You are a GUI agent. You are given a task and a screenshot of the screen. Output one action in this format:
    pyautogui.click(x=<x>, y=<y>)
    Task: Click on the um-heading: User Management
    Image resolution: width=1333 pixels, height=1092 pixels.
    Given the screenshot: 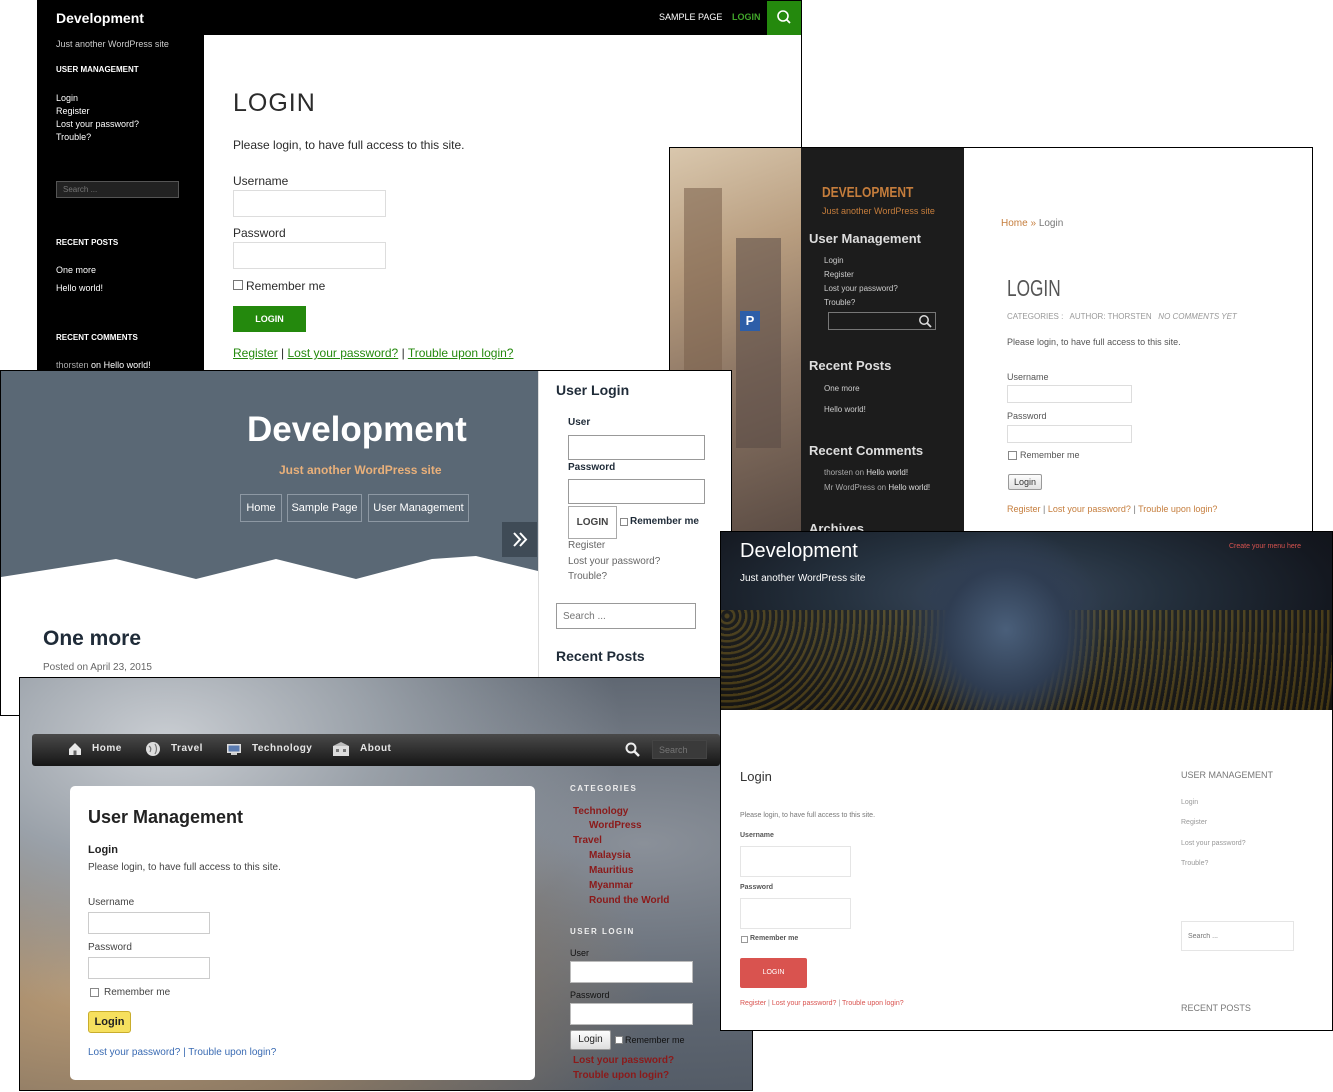 What is the action you would take?
    pyautogui.click(x=865, y=238)
    